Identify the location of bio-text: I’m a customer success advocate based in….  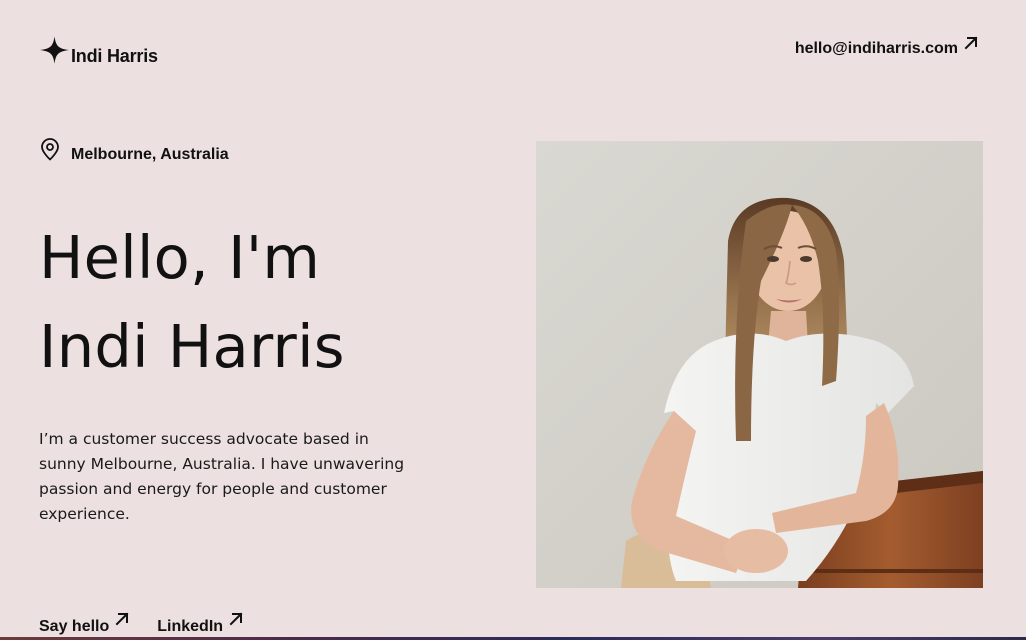
(222, 476).